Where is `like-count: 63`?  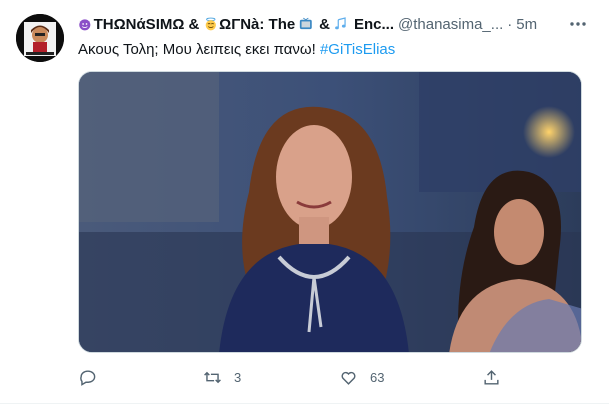 like-count: 63 is located at coordinates (377, 377).